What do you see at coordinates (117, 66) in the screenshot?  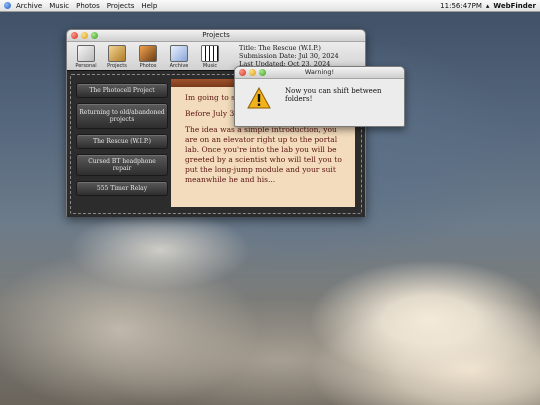 I see `toolbar-label: Projects` at bounding box center [117, 66].